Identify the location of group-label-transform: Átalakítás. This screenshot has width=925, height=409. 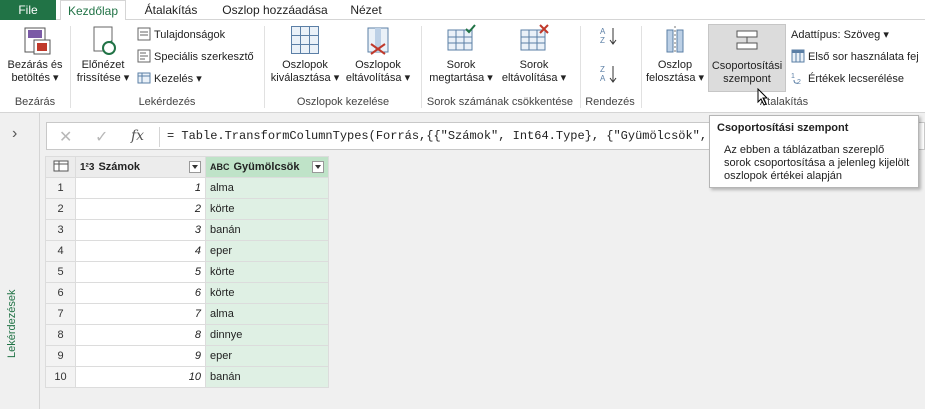
(784, 102).